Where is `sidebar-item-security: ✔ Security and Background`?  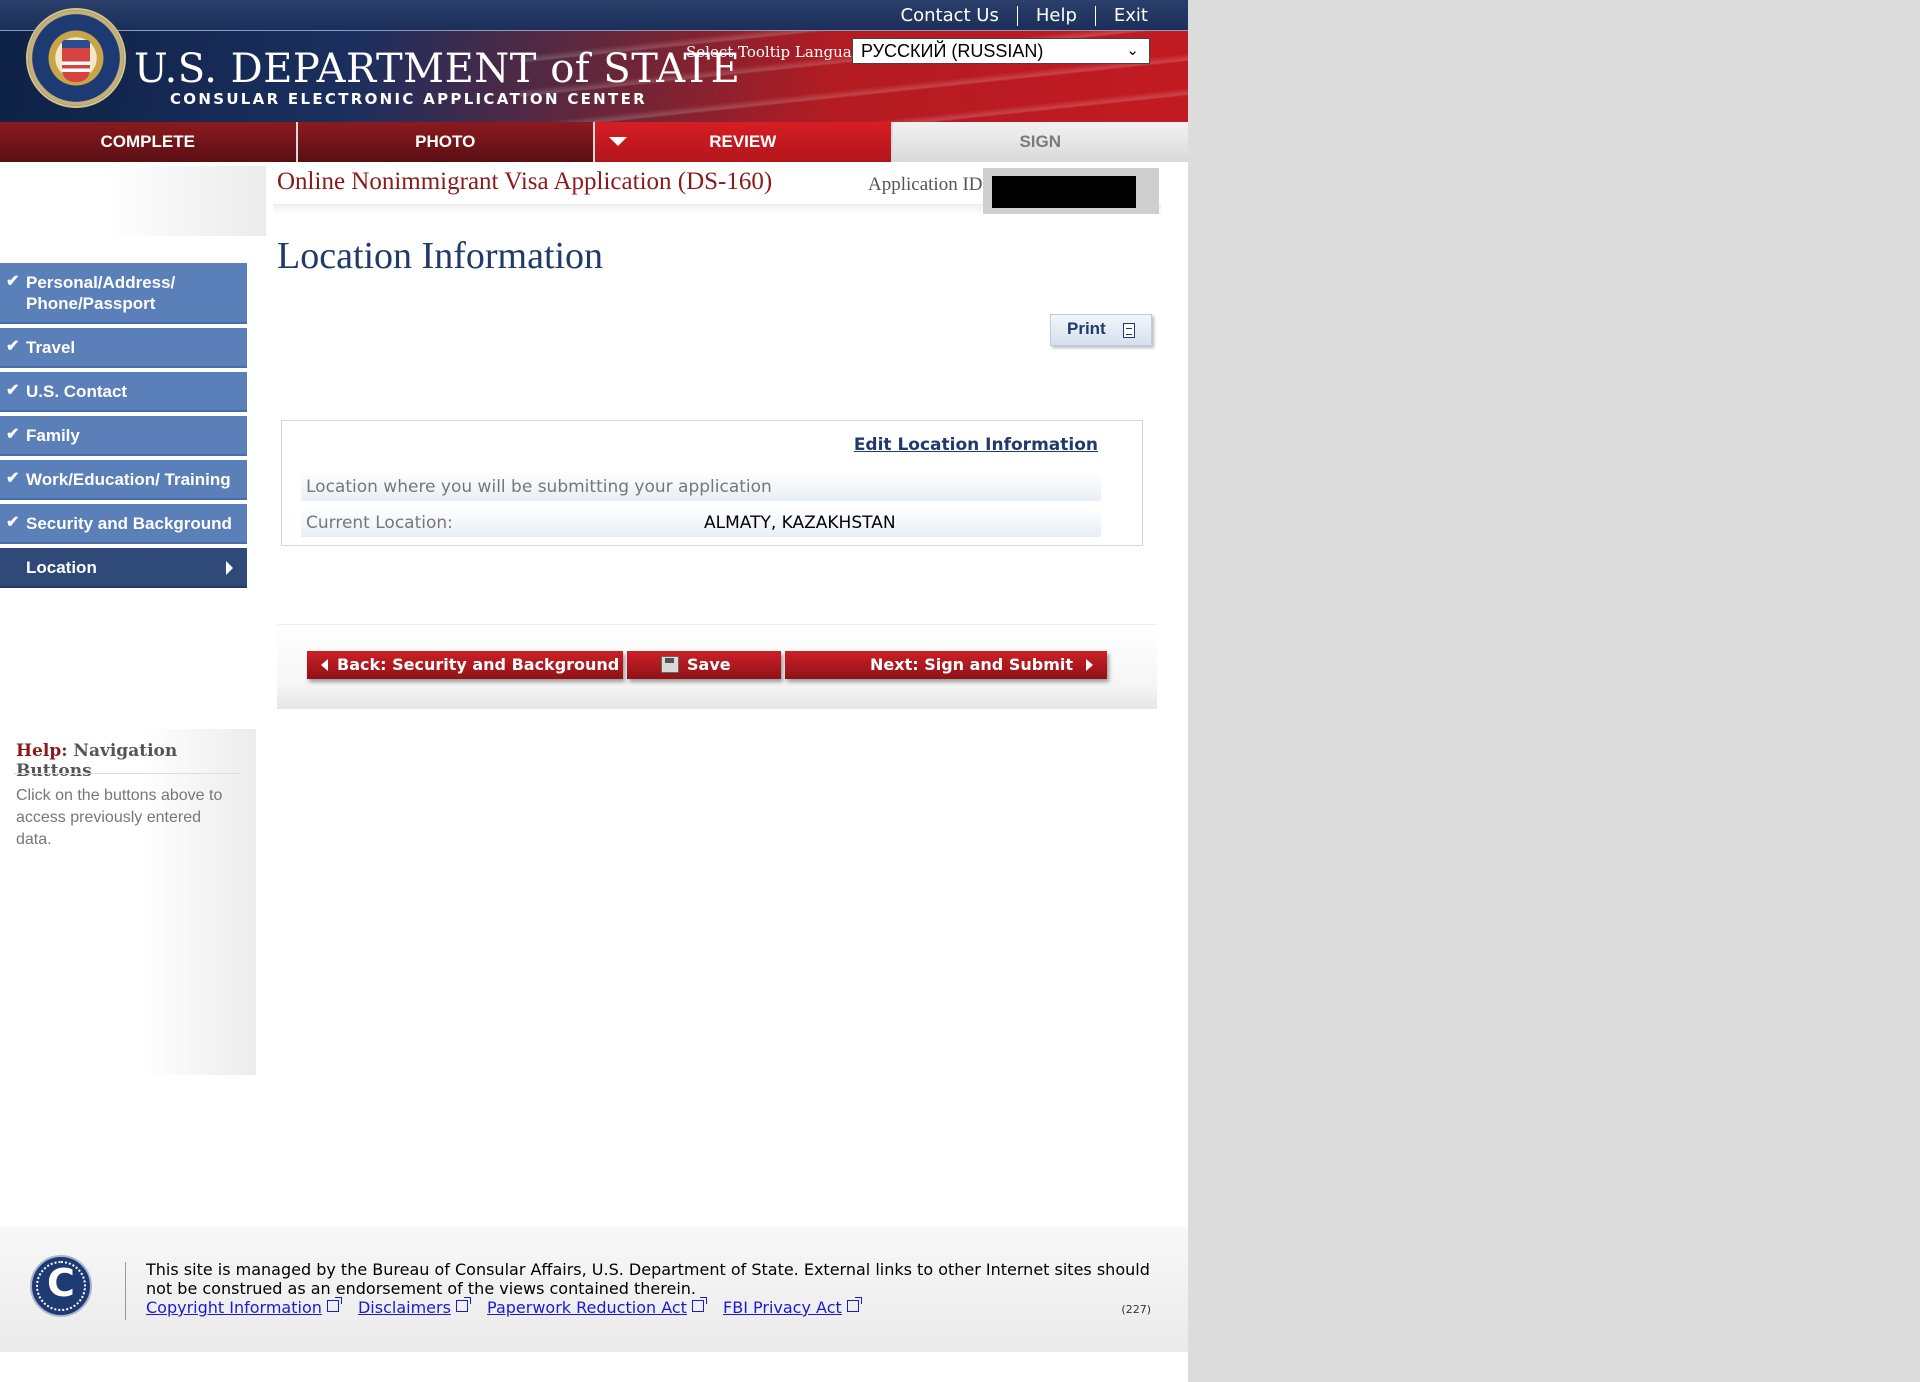
sidebar-item-security: ✔ Security and Background is located at coordinates (123, 524).